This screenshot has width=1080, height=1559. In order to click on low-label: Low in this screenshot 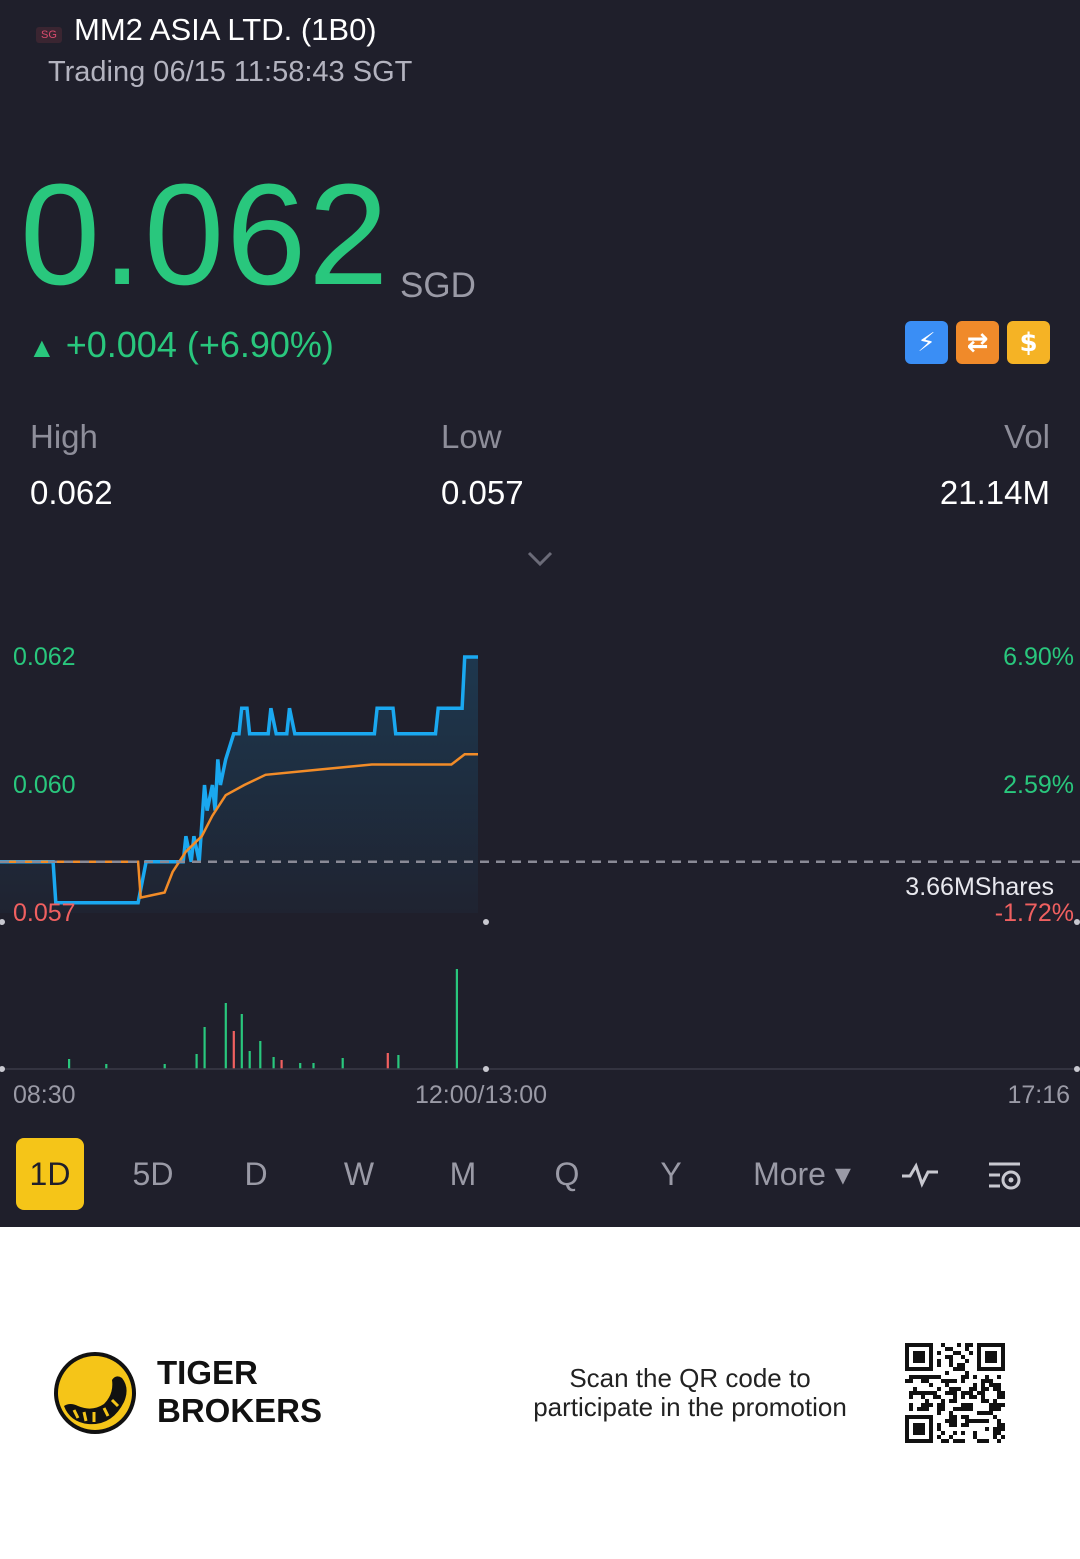, I will do `click(471, 436)`.